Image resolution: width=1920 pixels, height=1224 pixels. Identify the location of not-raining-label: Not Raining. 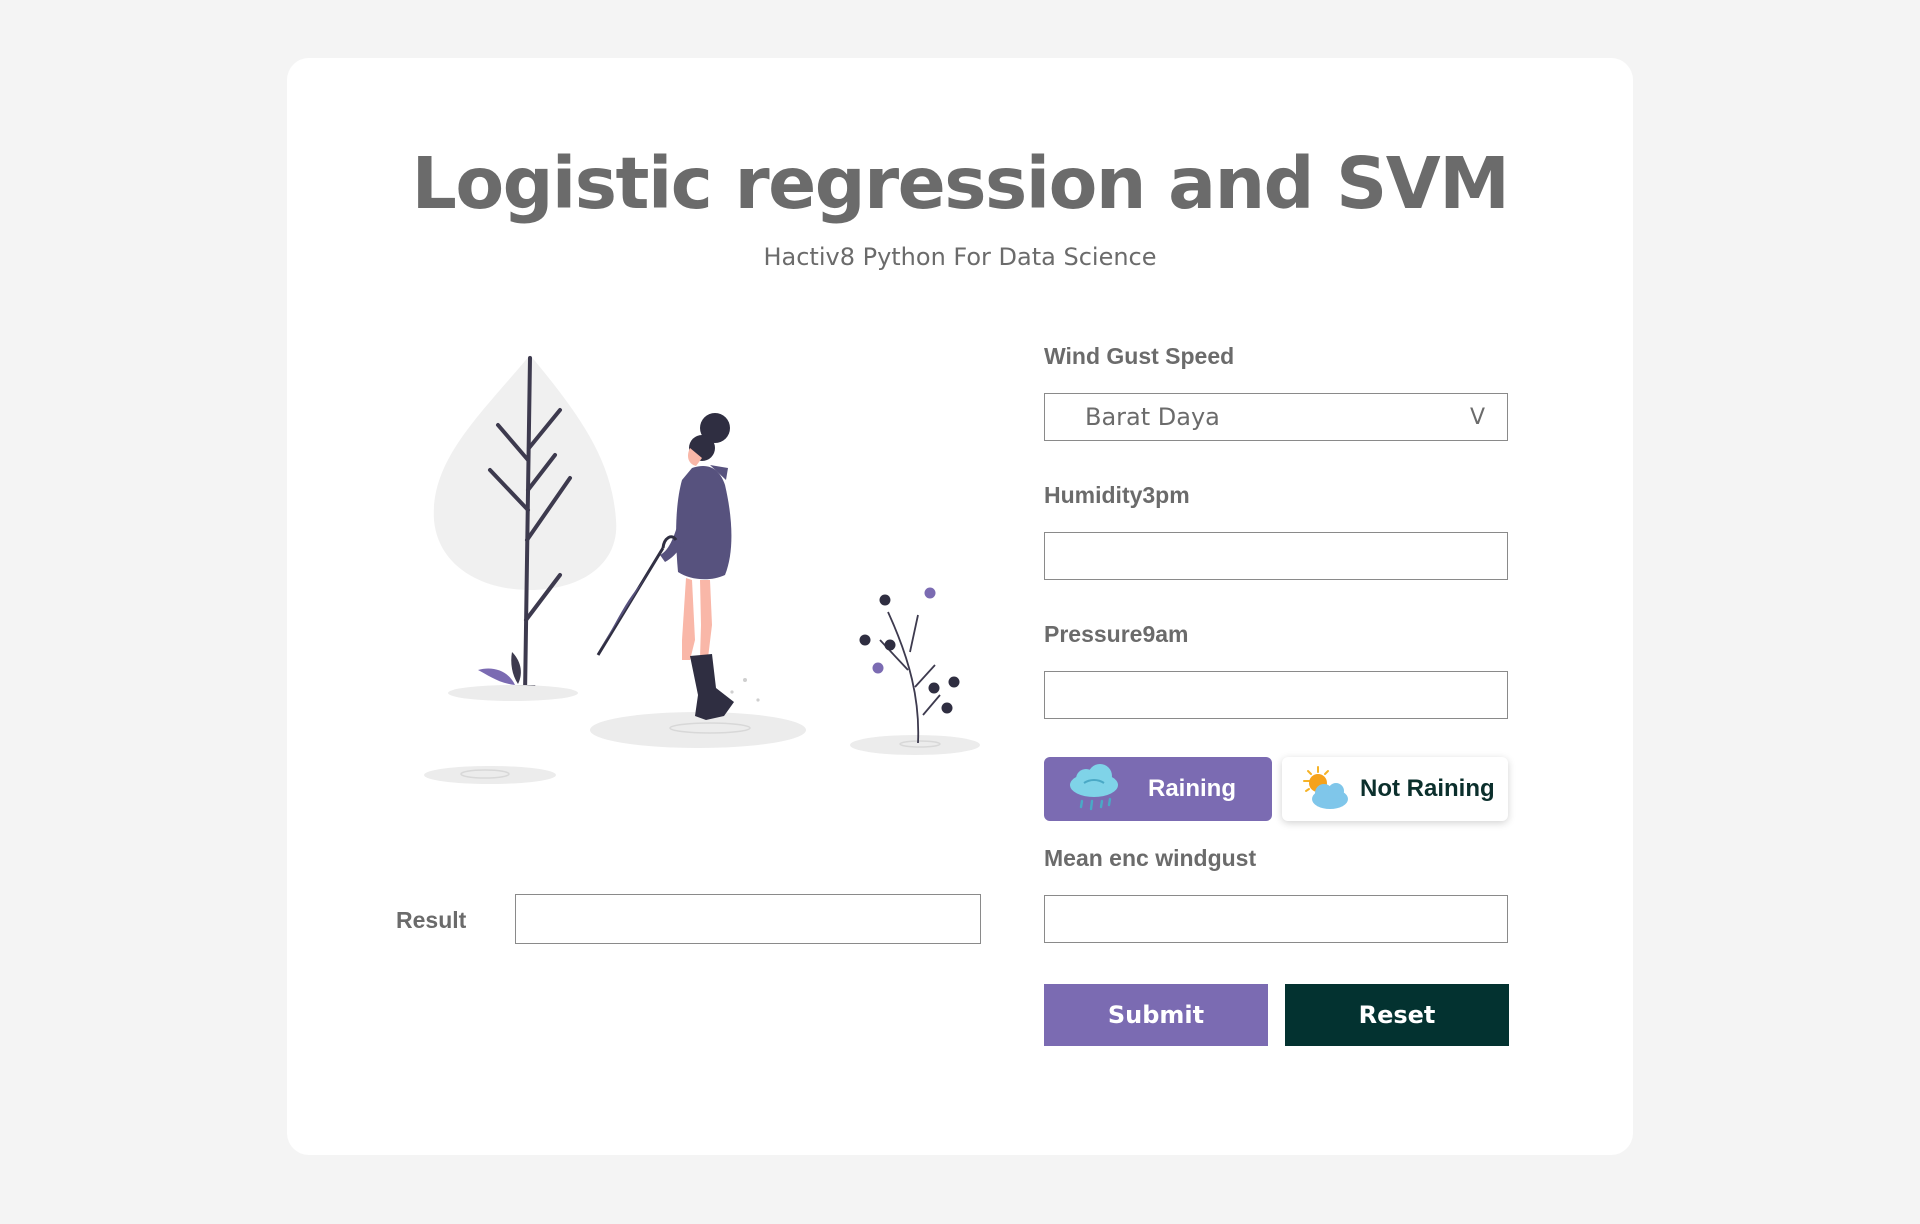
(1427, 788).